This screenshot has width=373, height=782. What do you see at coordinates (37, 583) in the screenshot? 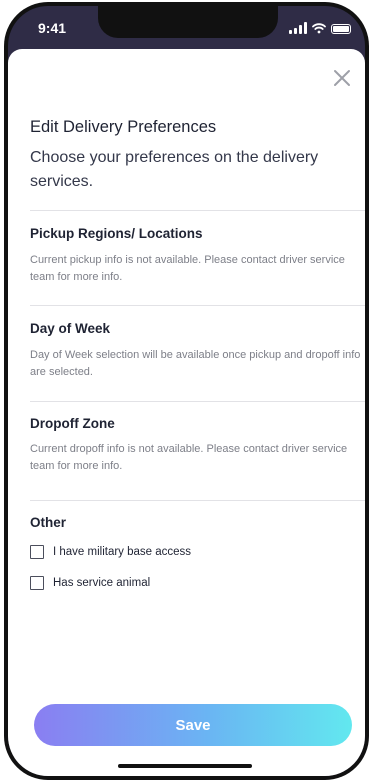
I see `service-animal-checkbox` at bounding box center [37, 583].